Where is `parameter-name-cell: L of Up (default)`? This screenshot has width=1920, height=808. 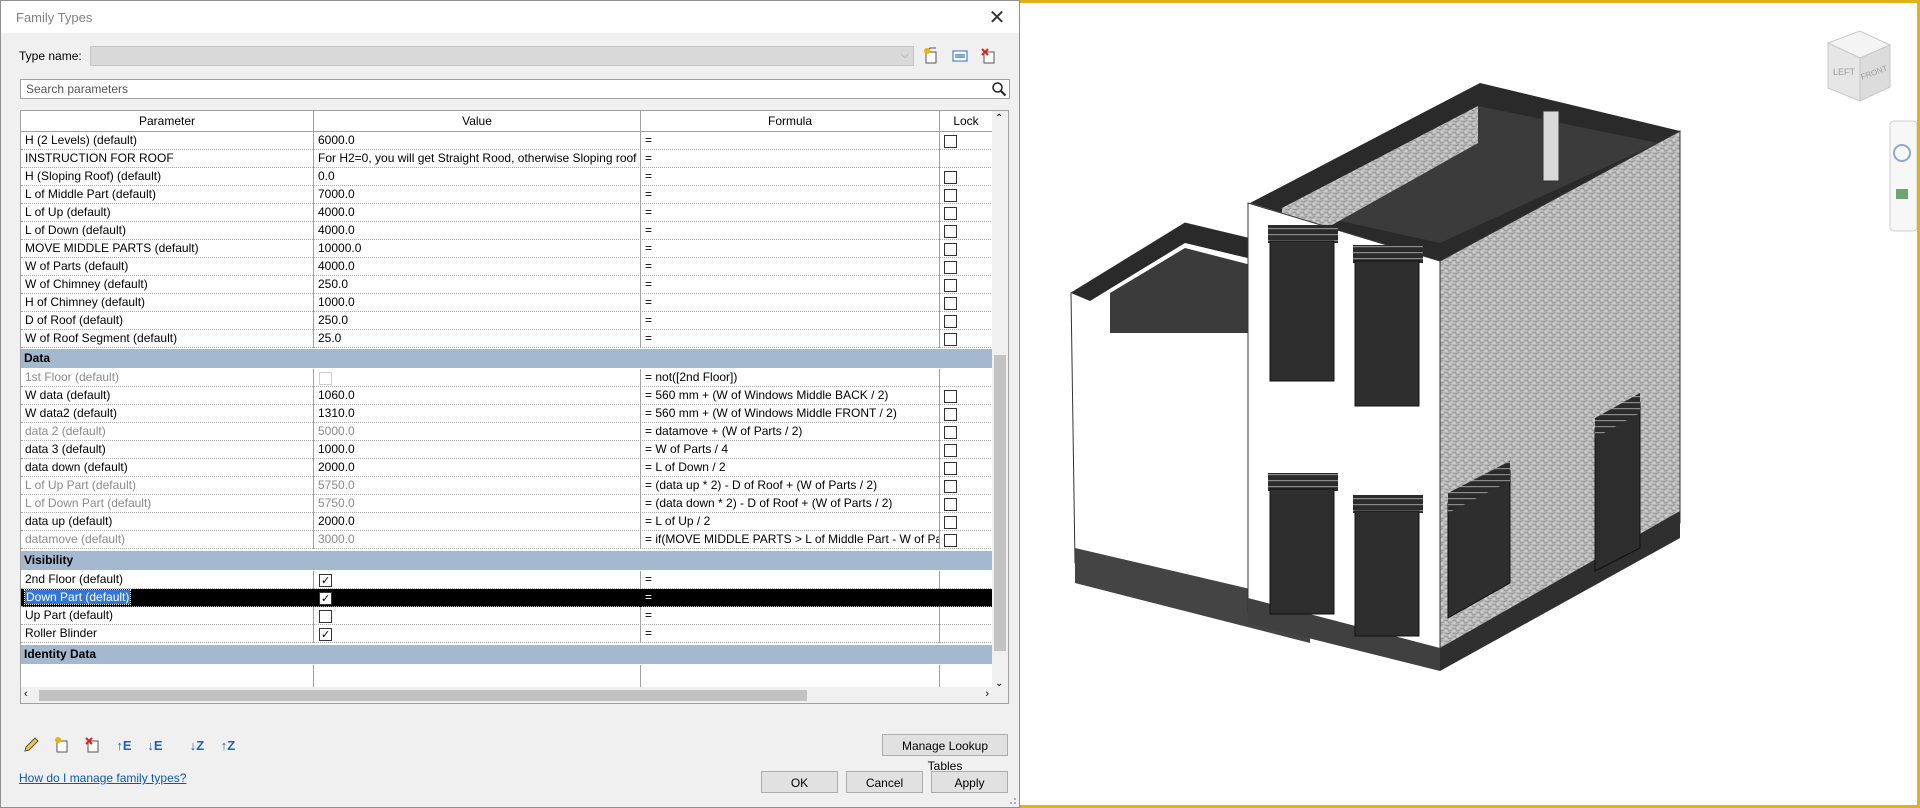 parameter-name-cell: L of Up (default) is located at coordinates (167, 213).